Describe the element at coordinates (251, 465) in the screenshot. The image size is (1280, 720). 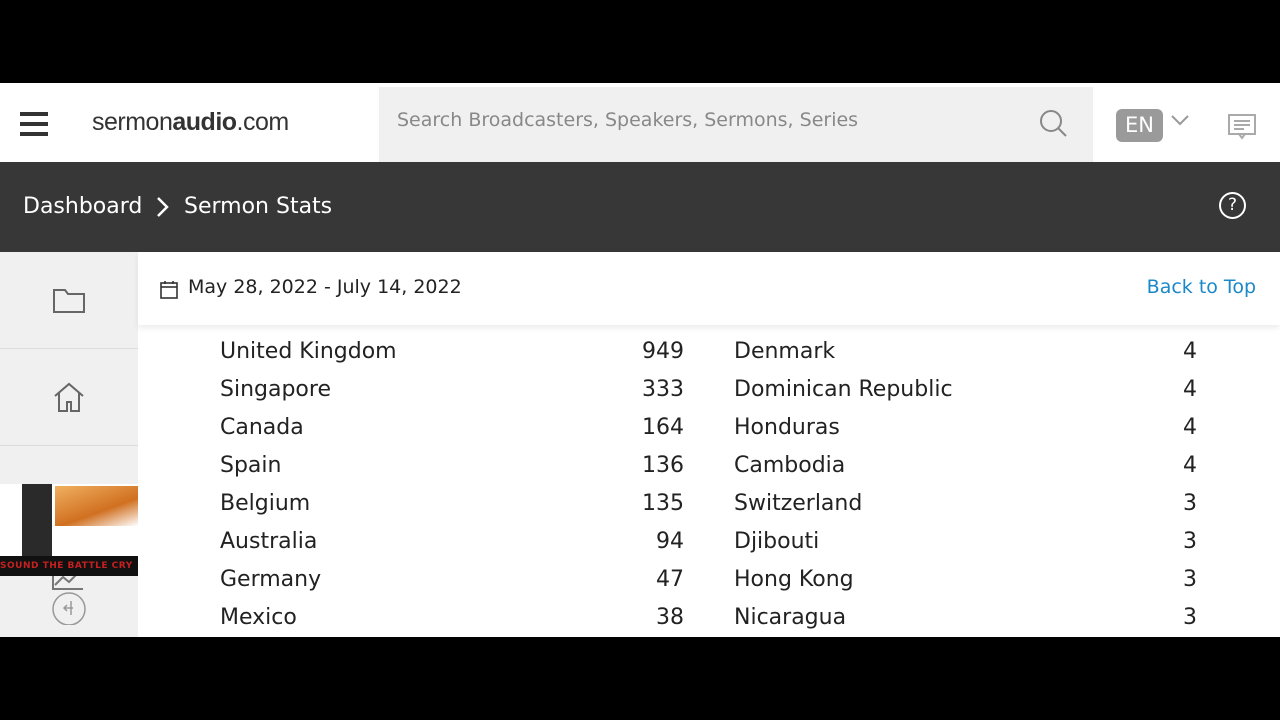
I see `country-name: Spain` at that location.